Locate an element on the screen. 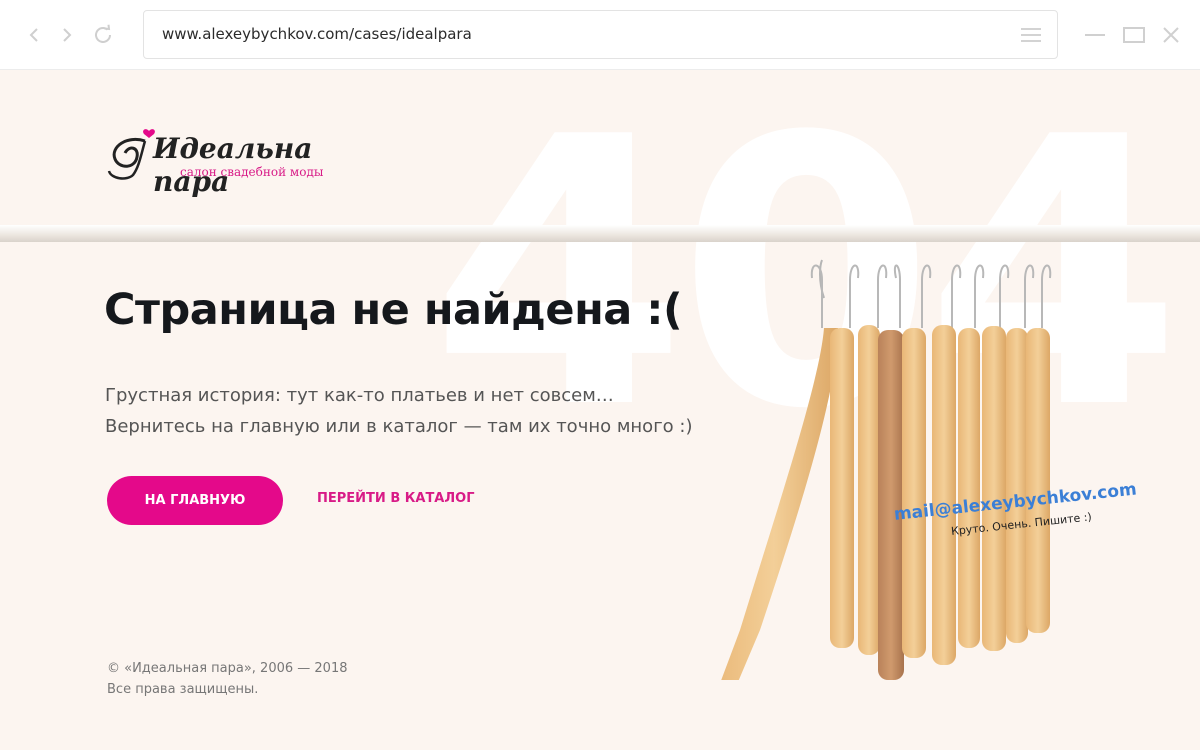 This screenshot has width=1200, height=750. home-button: НА ГЛАВНУЮ is located at coordinates (195, 500).